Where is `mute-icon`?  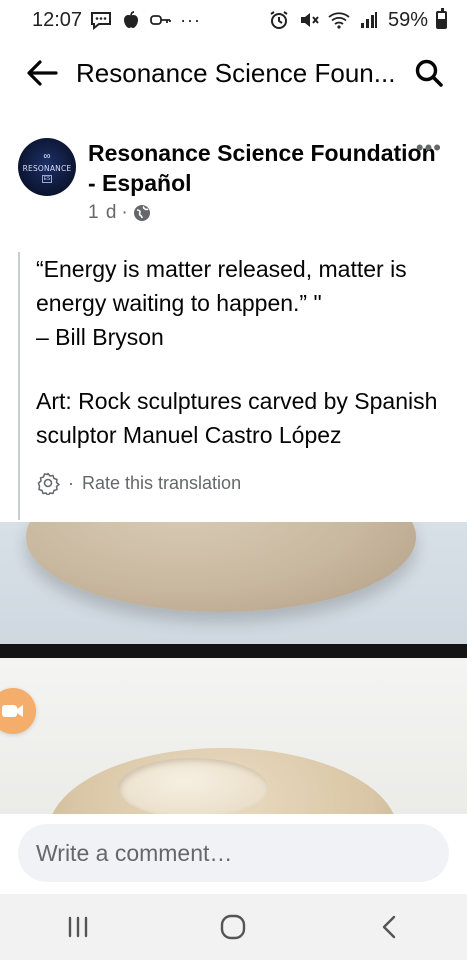
mute-icon is located at coordinates (309, 20).